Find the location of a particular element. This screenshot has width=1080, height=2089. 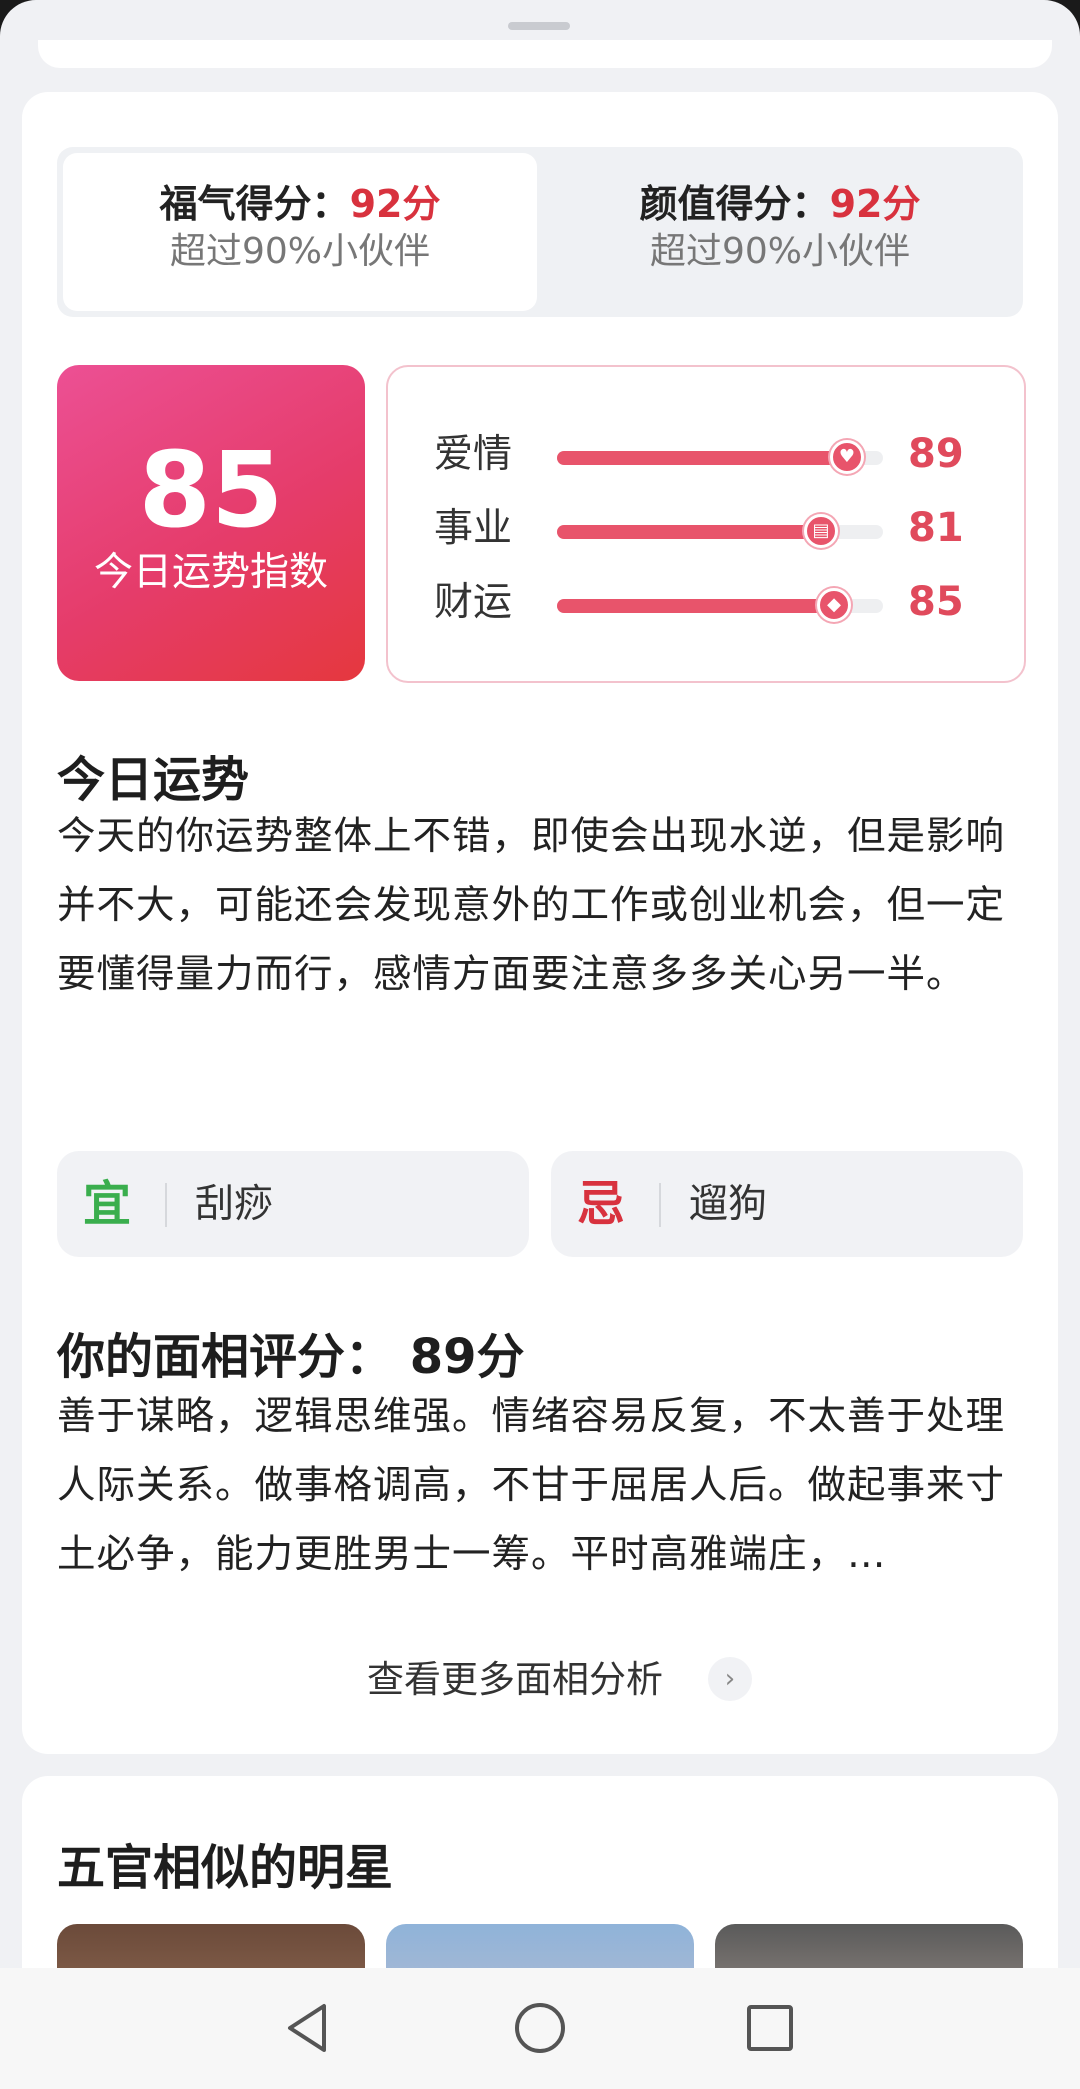

bar-label-wealth: 财运 is located at coordinates (473, 602).